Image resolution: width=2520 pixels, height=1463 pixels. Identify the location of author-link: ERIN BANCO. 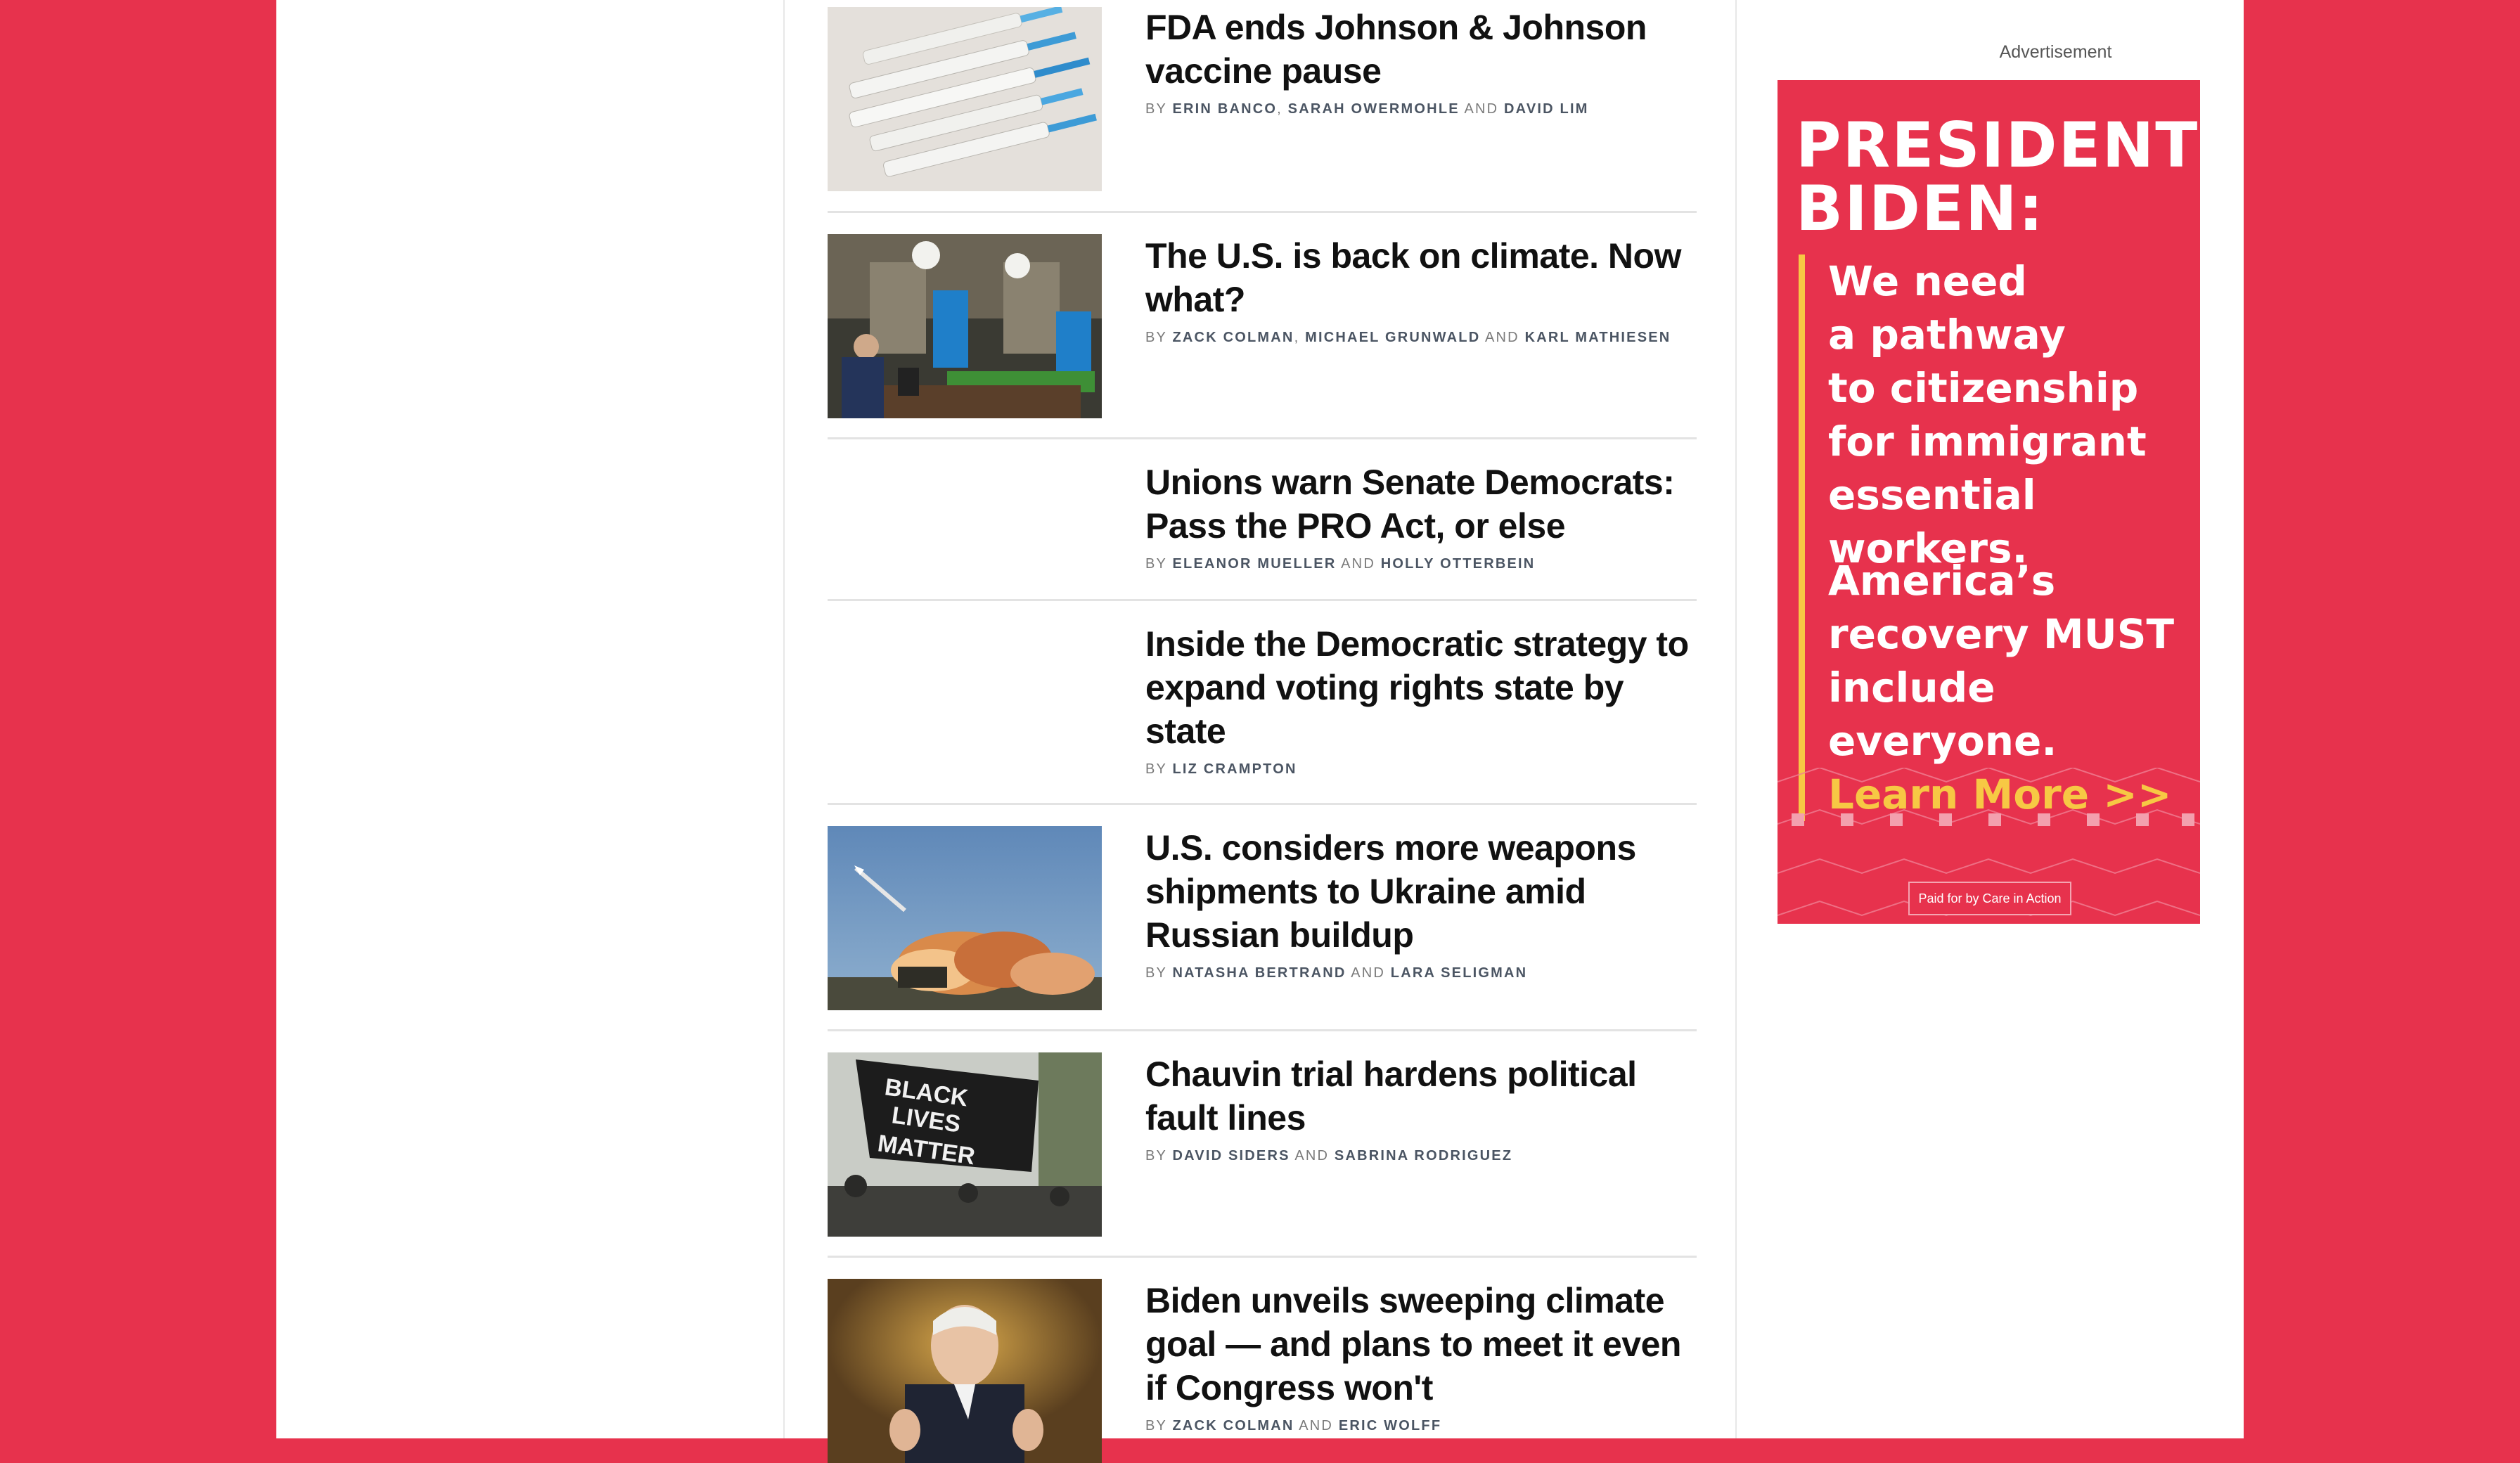
(1224, 109).